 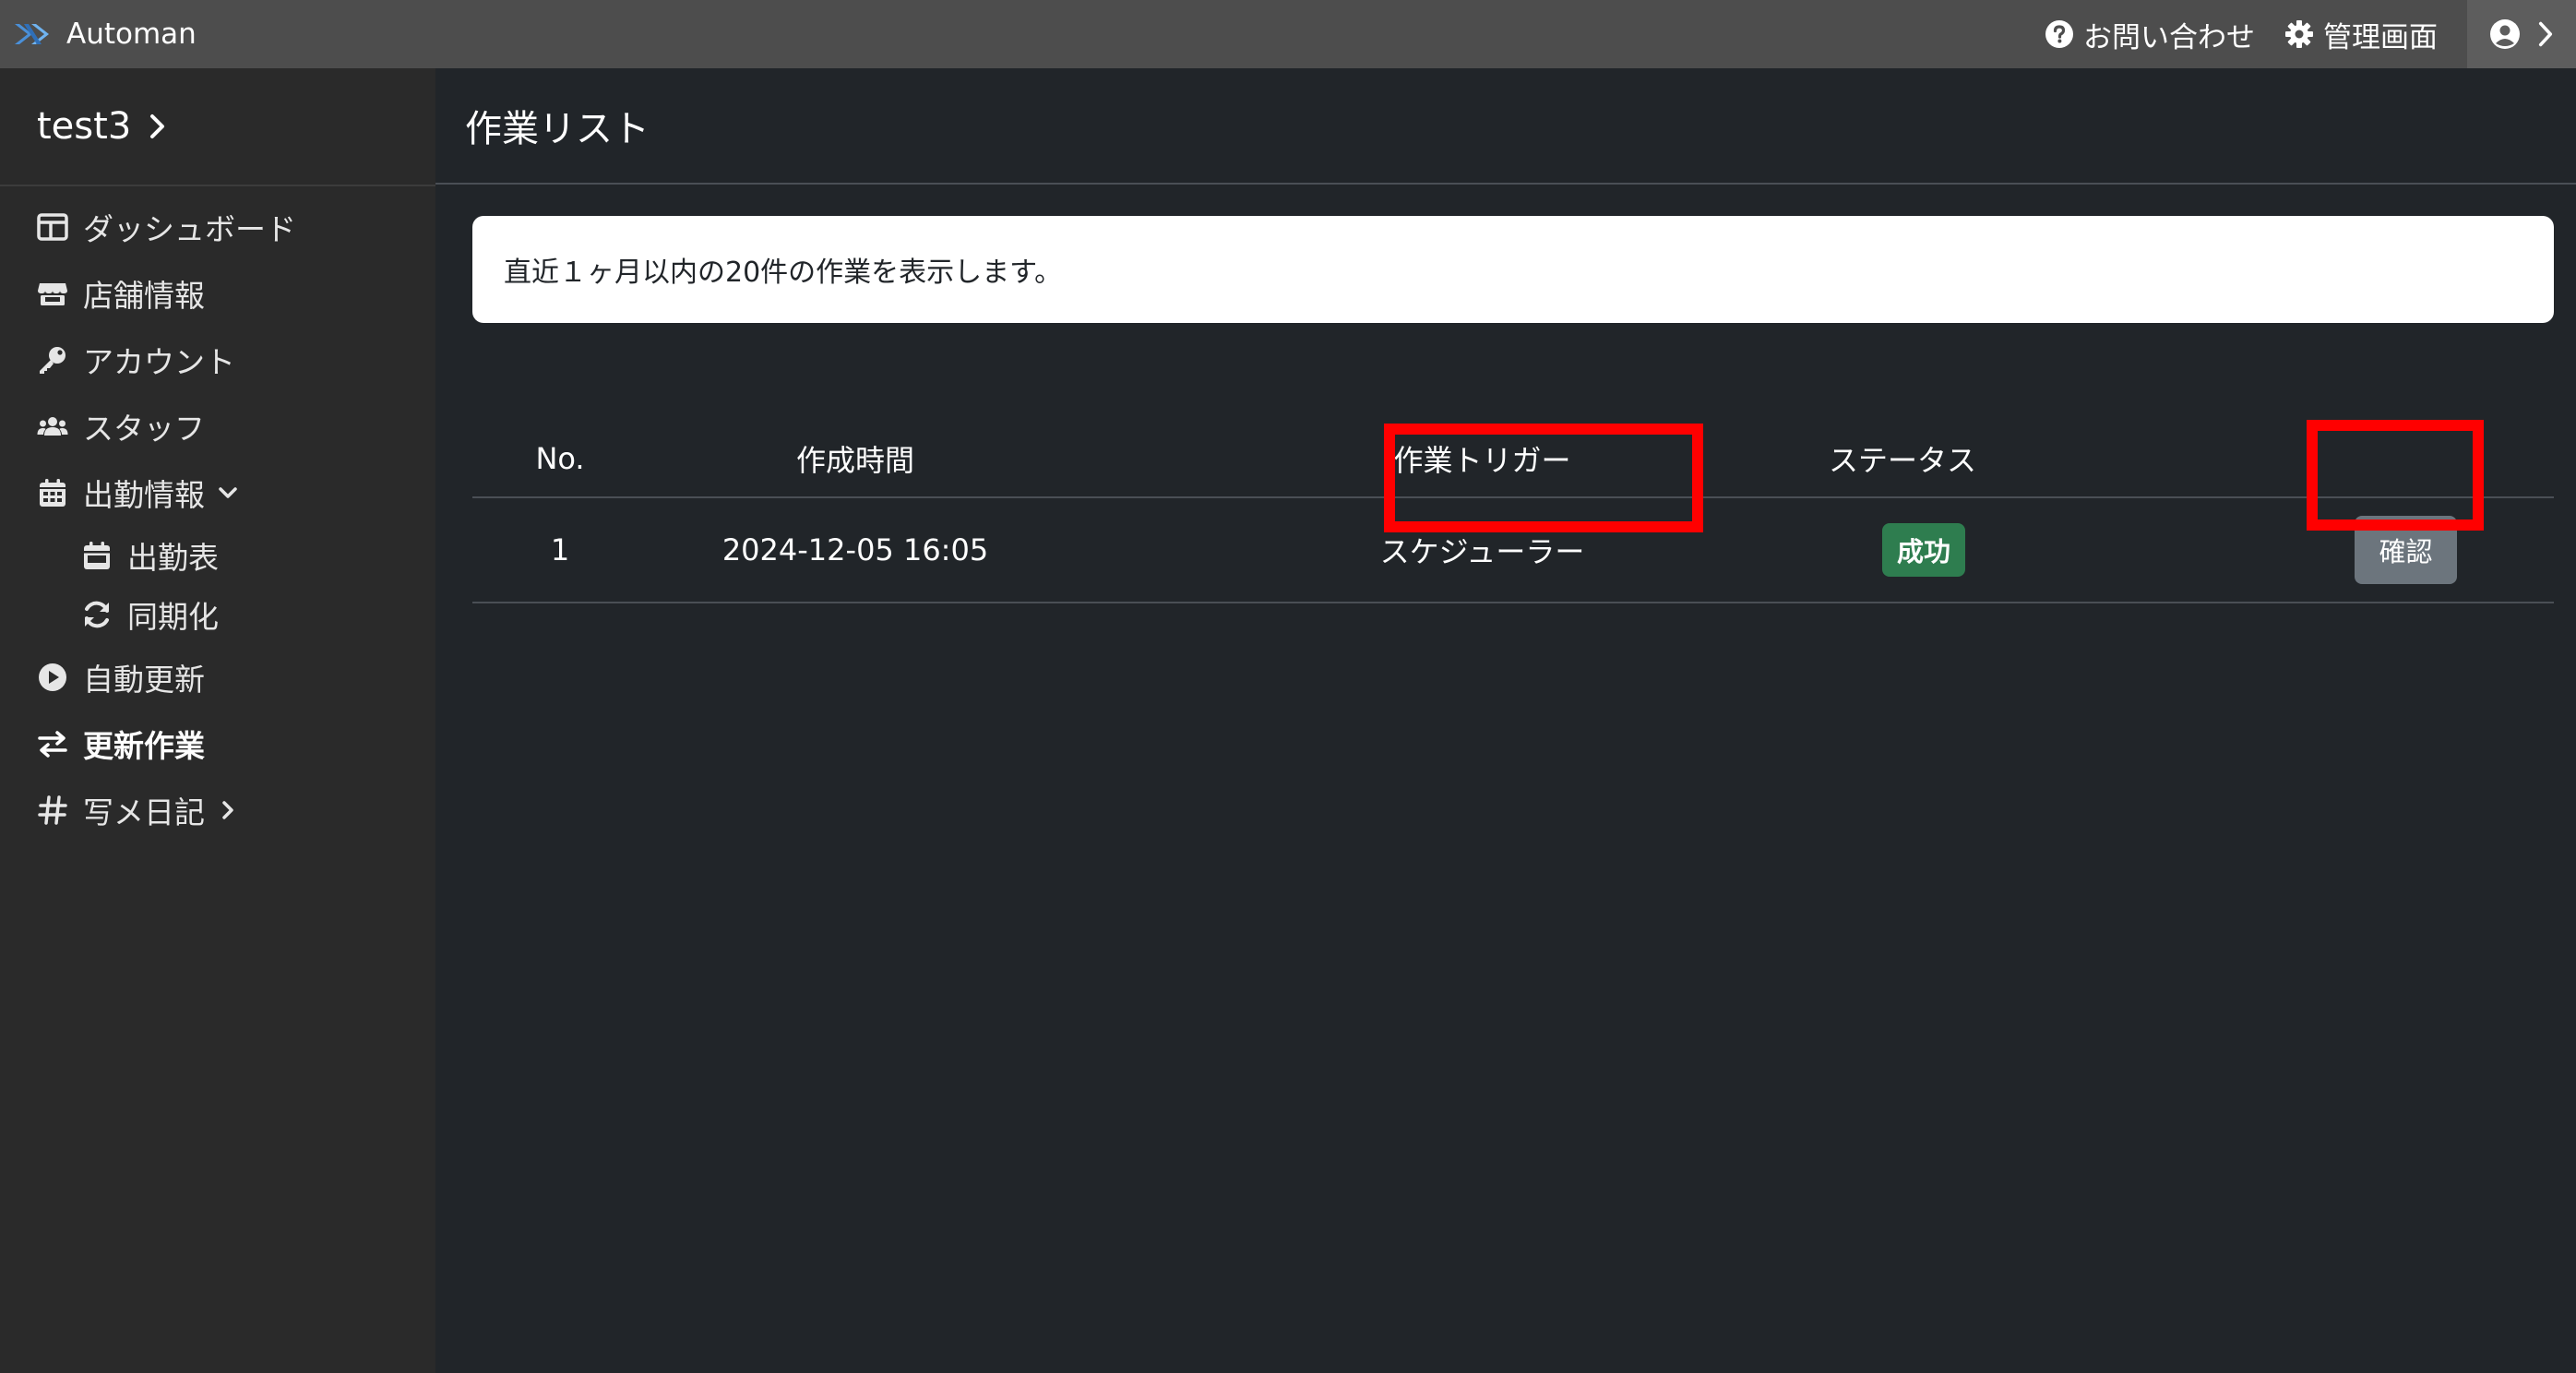 What do you see at coordinates (783, 273) in the screenshot?
I see `notice-text: 直近１ヶ月以内の20件の作業を表示します。` at bounding box center [783, 273].